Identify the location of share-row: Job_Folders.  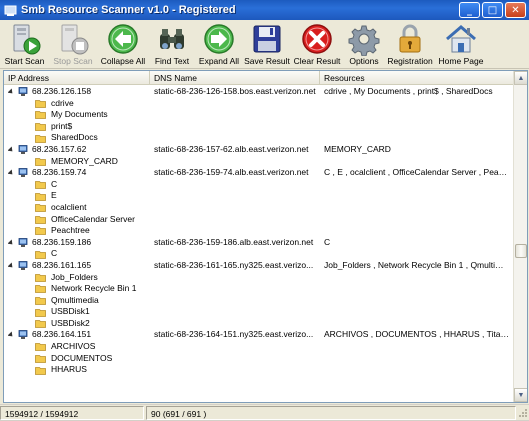
(259, 278).